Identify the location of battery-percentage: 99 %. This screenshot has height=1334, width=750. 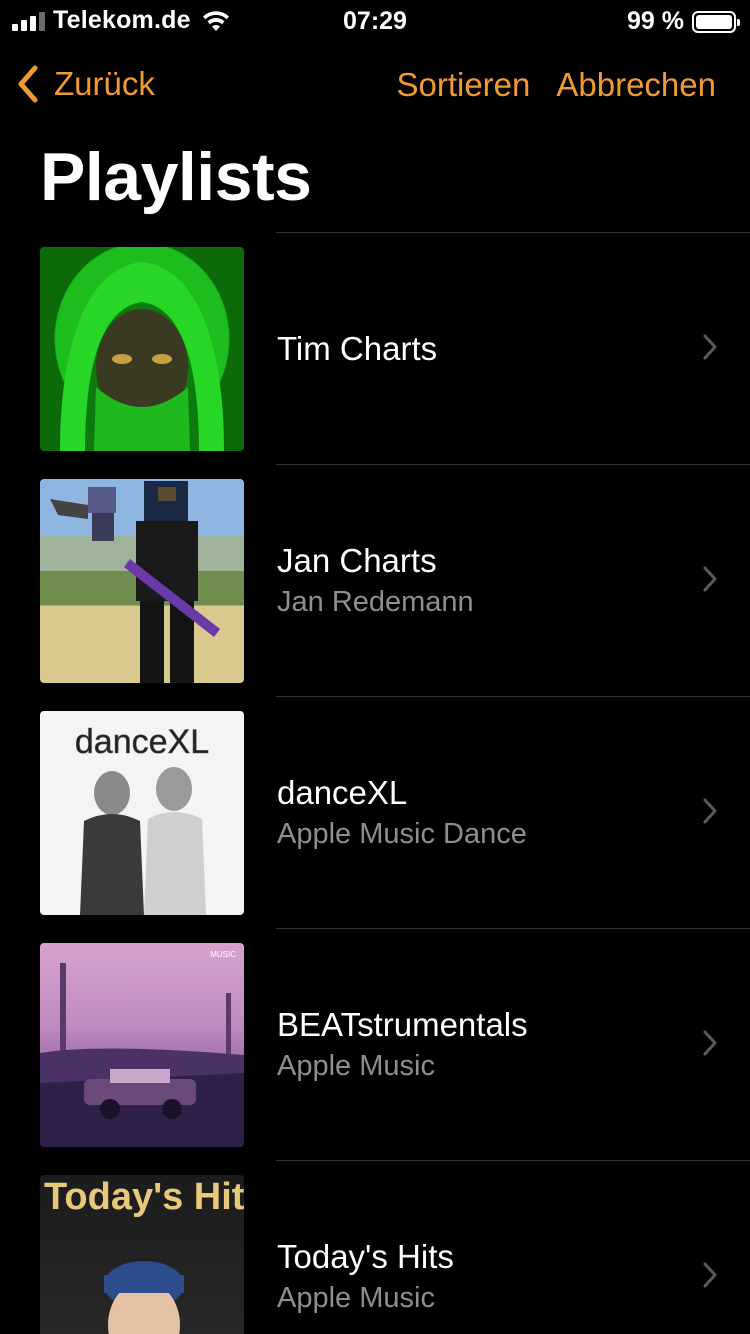
(655, 21).